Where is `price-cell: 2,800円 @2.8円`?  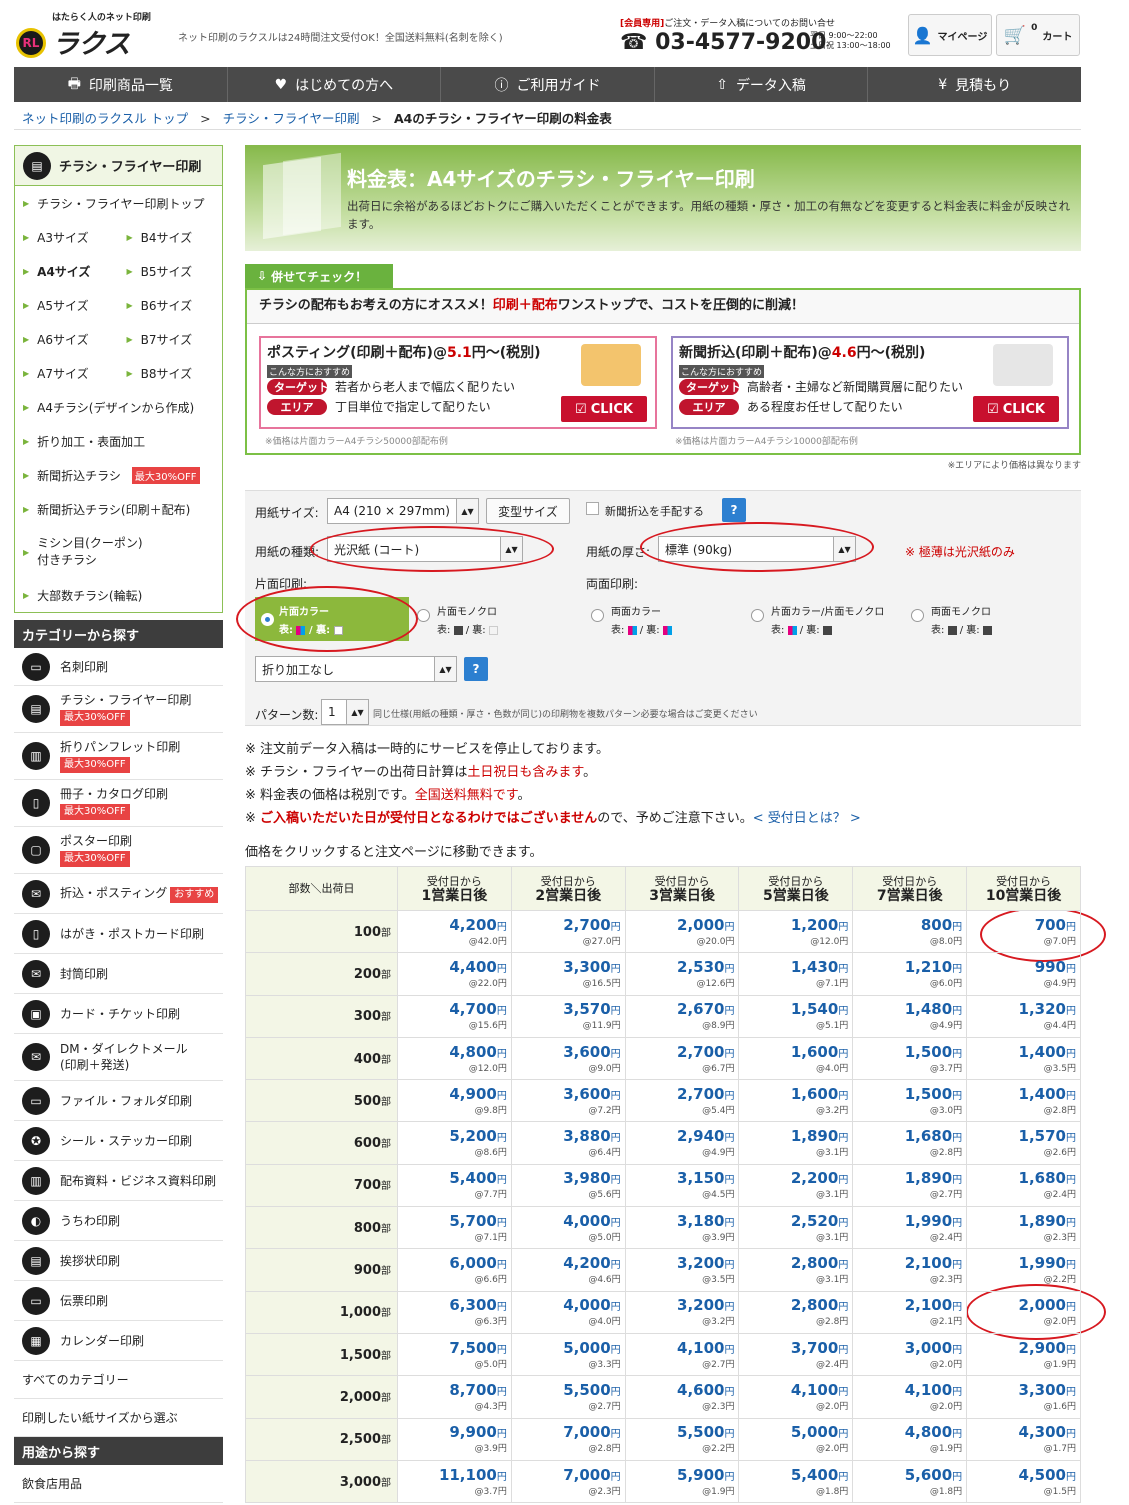 price-cell: 2,800円 @2.8円 is located at coordinates (796, 1312).